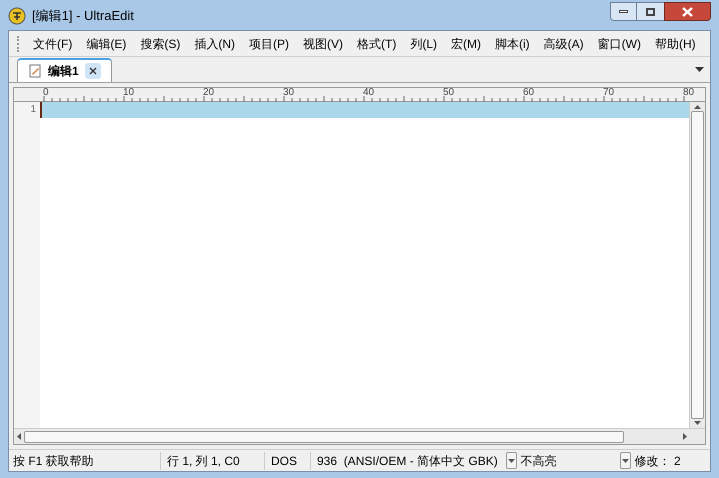 Image resolution: width=719 pixels, height=478 pixels. Describe the element at coordinates (85, 461) in the screenshot. I see `status-help: 按 F1 获取帮助` at that location.